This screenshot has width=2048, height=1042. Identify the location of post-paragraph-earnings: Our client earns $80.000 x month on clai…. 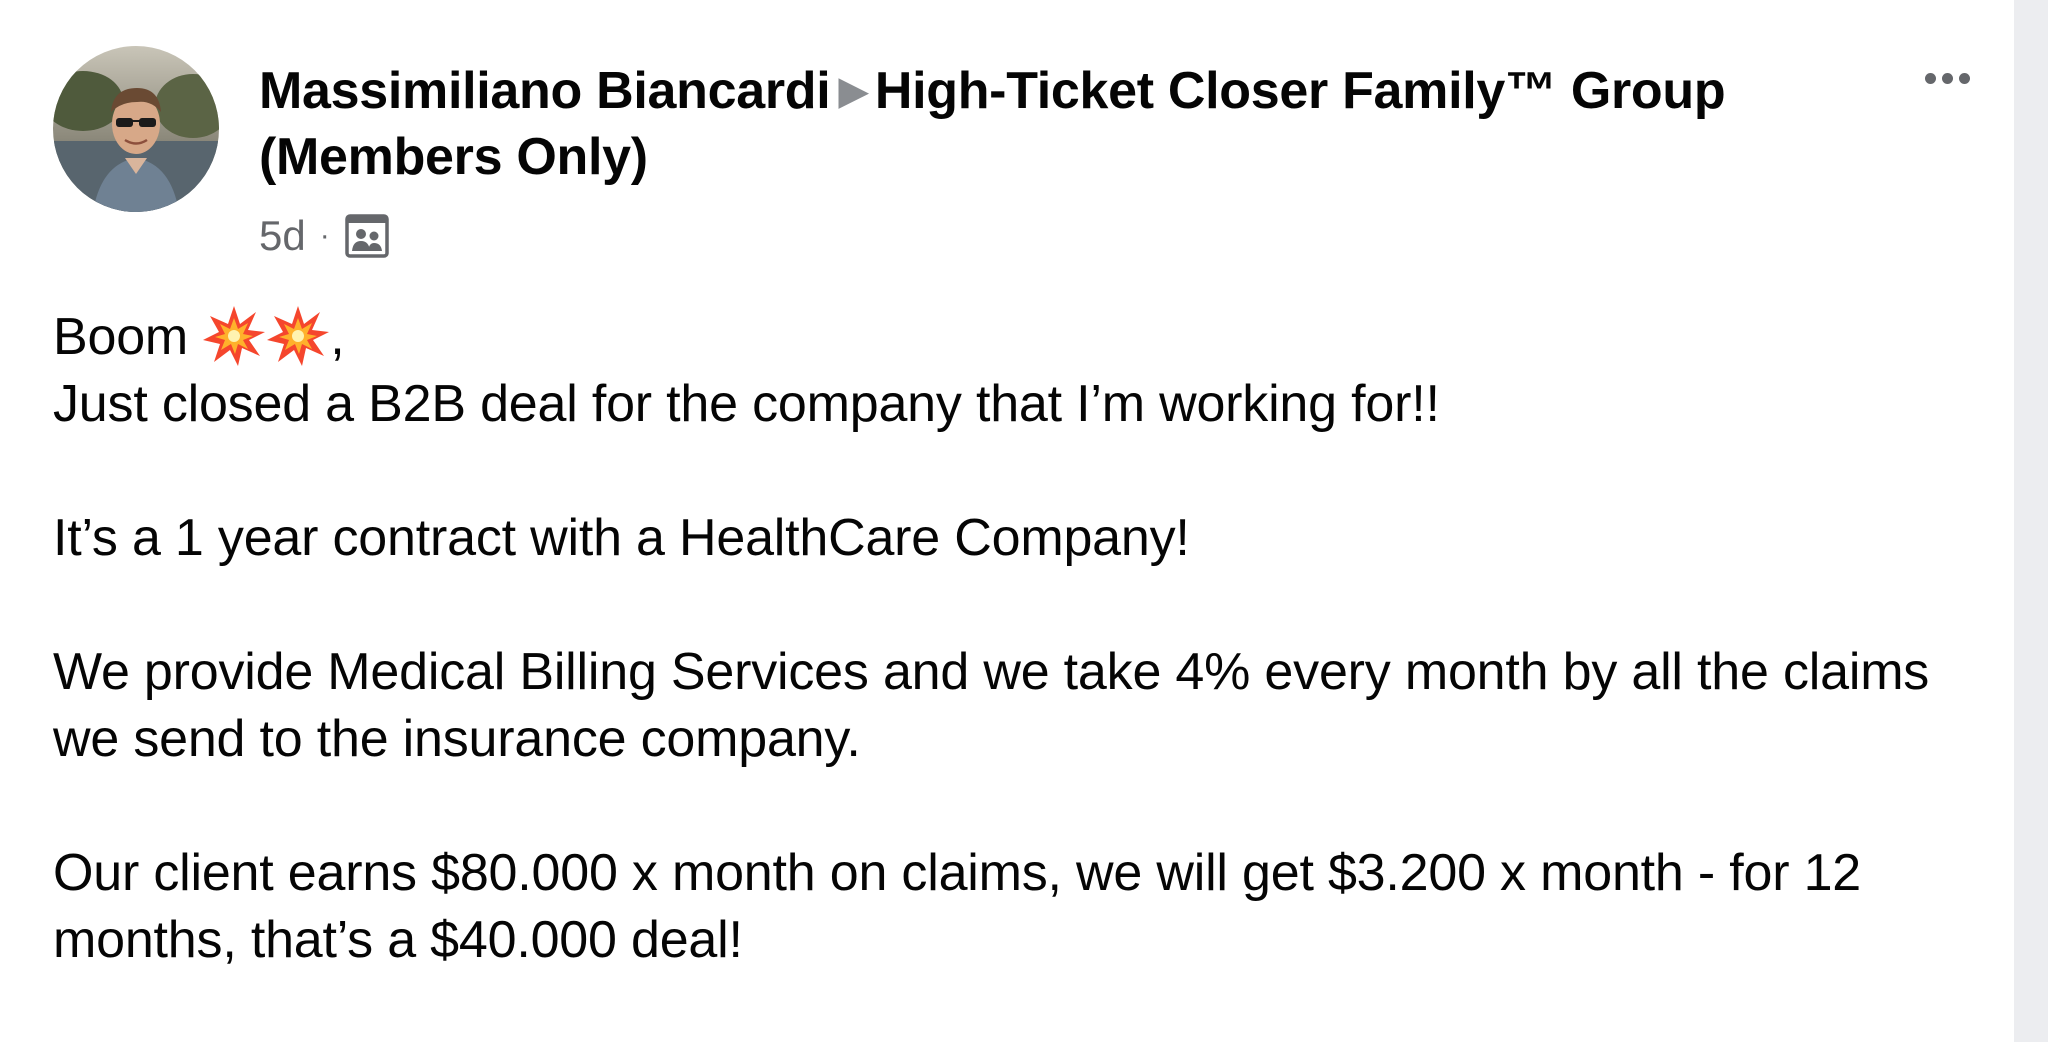
(964, 906).